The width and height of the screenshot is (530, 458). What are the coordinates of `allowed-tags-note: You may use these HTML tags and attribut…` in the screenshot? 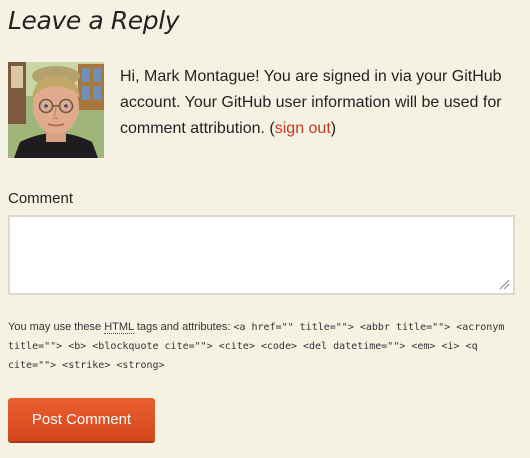 It's located at (266, 346).